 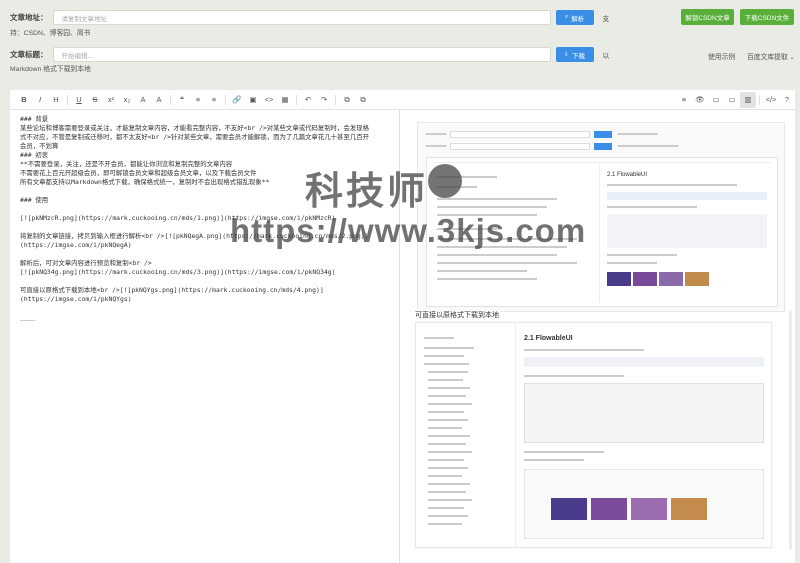 I want to click on editor-line: 不需要花上百元开超级会员，即可解锁会员文章和超级会员文章，以及下载会员文件, so click(x=138, y=173).